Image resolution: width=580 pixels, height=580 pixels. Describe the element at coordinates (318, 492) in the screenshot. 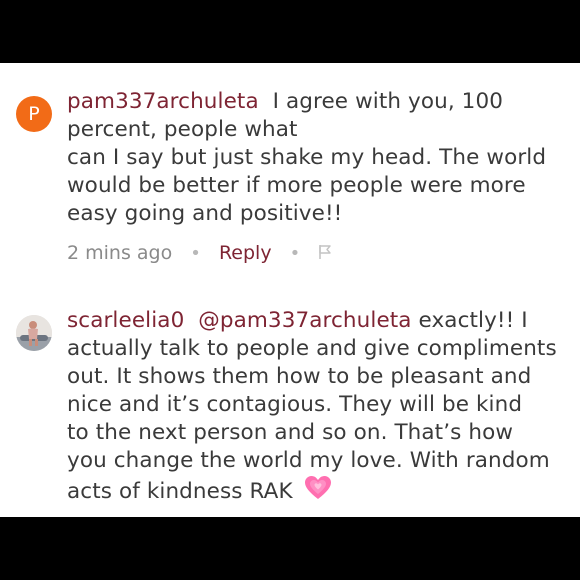

I see `growing-heart-icon` at that location.